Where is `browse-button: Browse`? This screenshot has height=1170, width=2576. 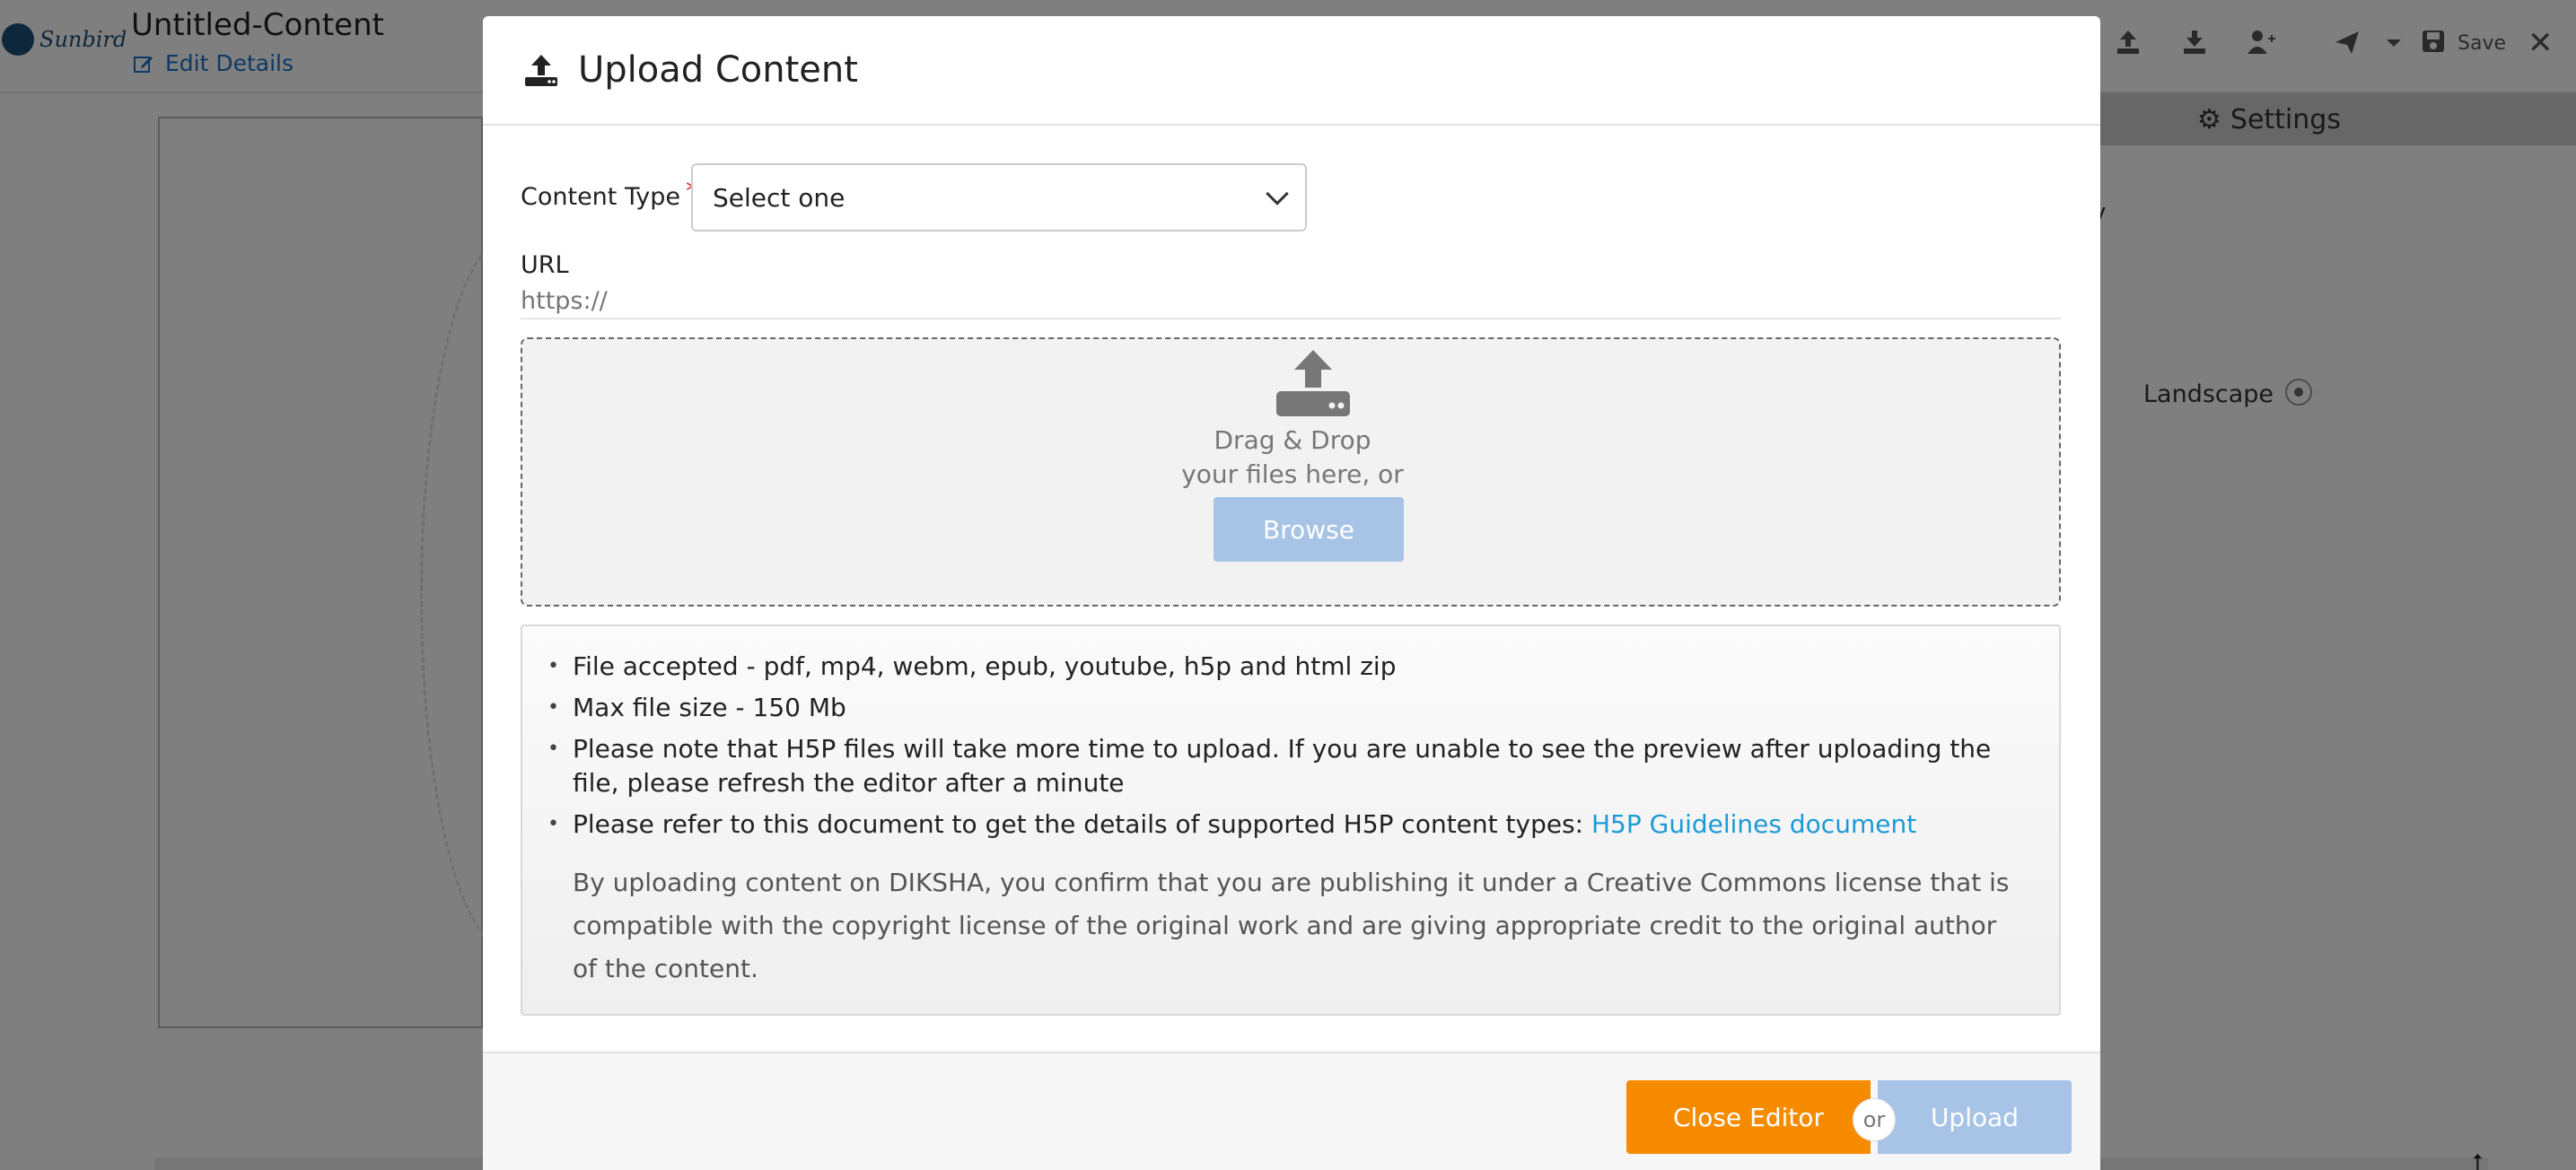 browse-button: Browse is located at coordinates (1309, 530).